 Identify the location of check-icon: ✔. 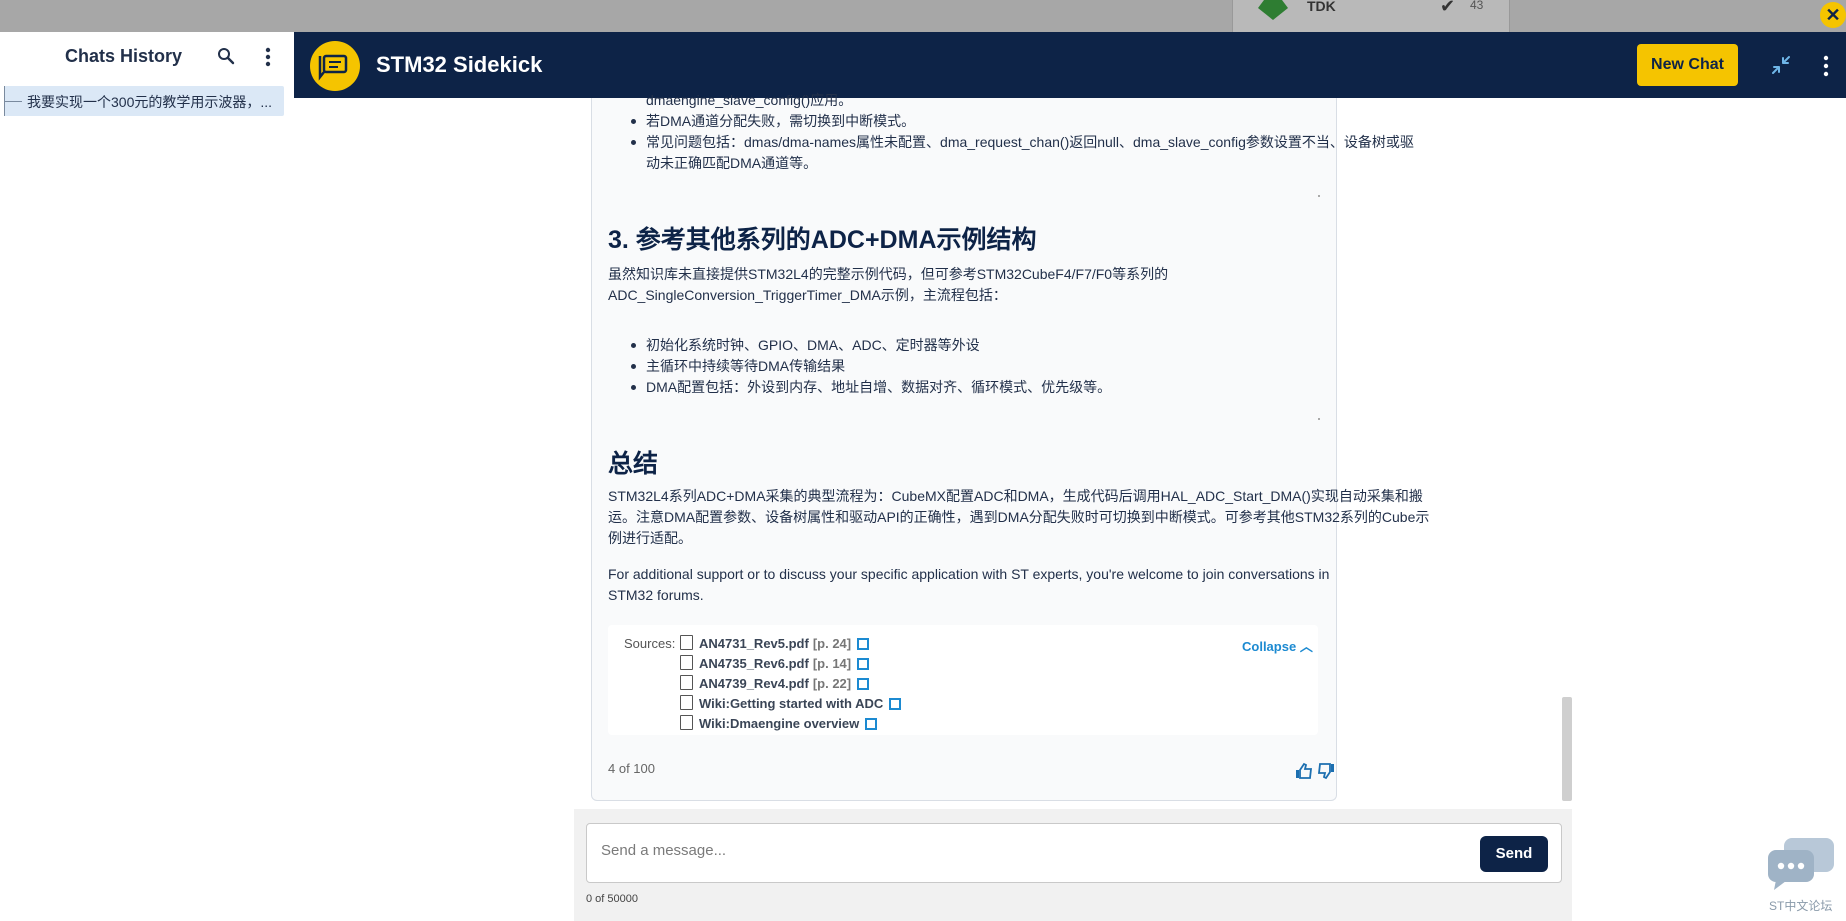
(1448, 8).